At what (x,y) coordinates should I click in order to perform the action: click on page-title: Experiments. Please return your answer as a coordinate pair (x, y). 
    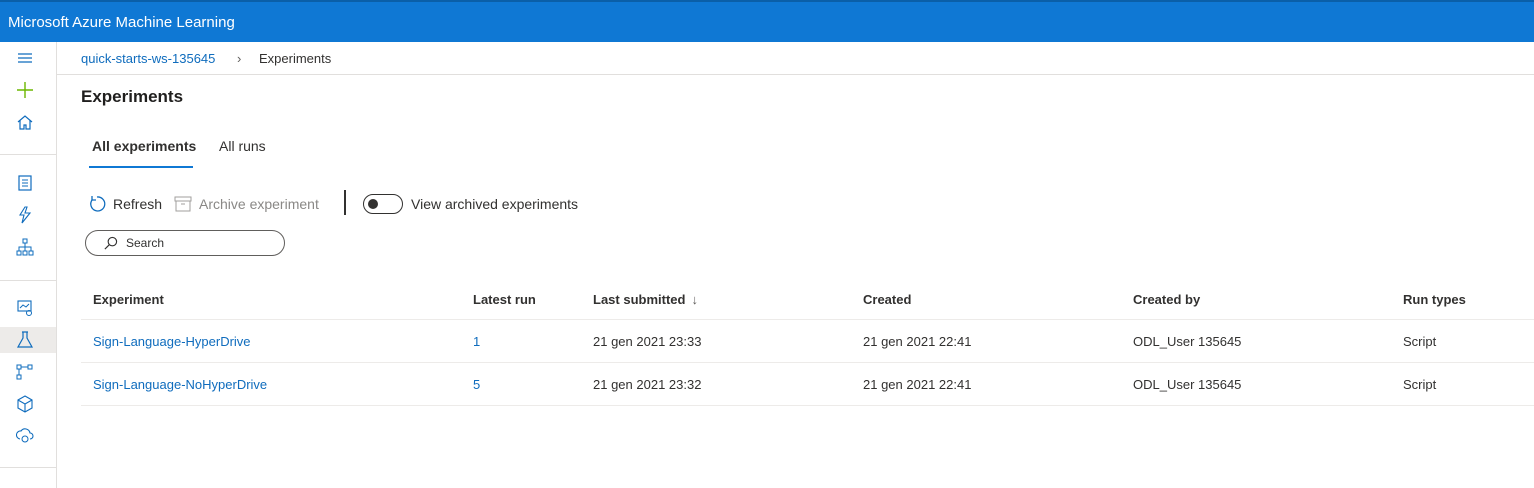
    Looking at the image, I should click on (132, 96).